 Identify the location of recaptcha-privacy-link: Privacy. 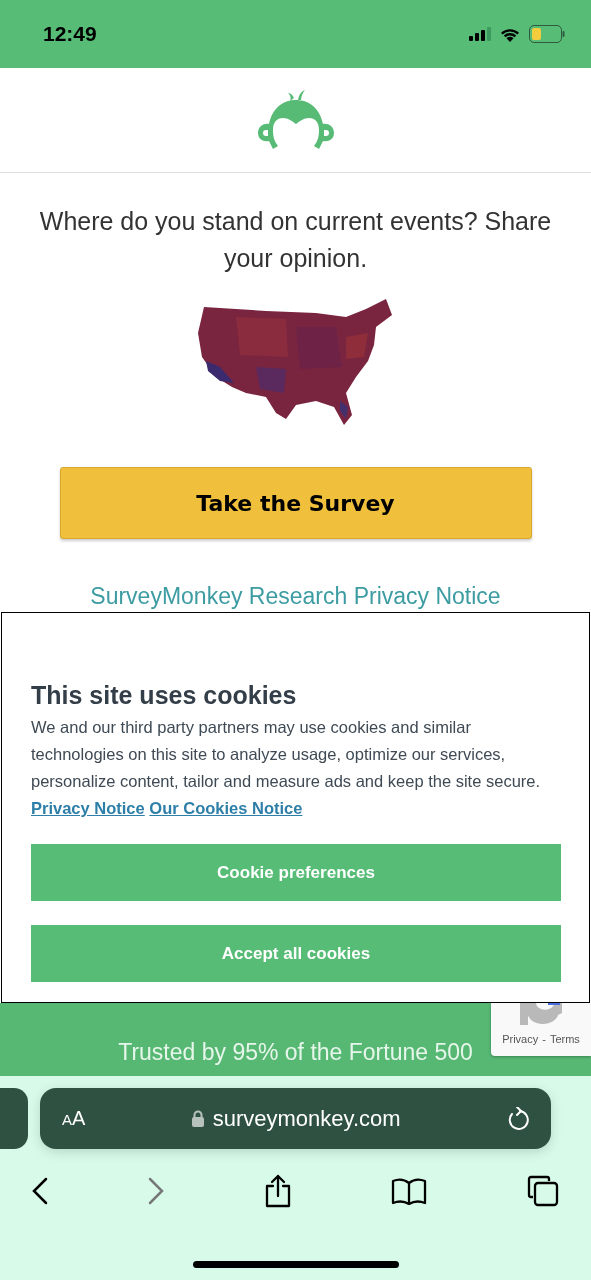
(520, 1039).